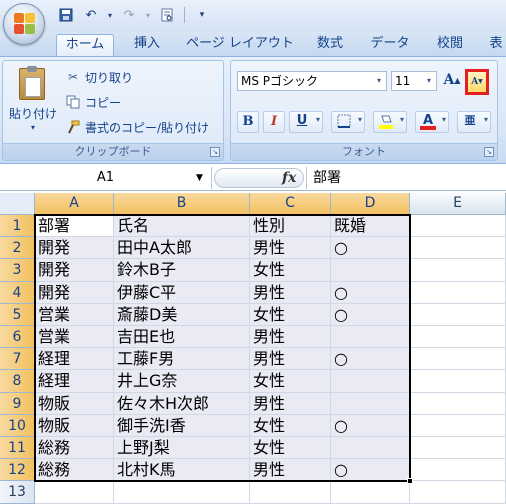  Describe the element at coordinates (370, 381) in the screenshot. I see `cell-d8` at that location.